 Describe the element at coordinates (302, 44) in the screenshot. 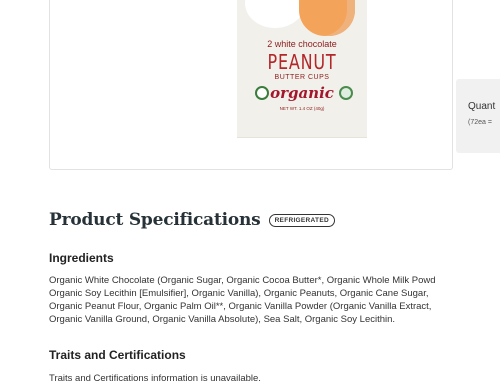

I see `package-line1: 2 white chocolate` at that location.